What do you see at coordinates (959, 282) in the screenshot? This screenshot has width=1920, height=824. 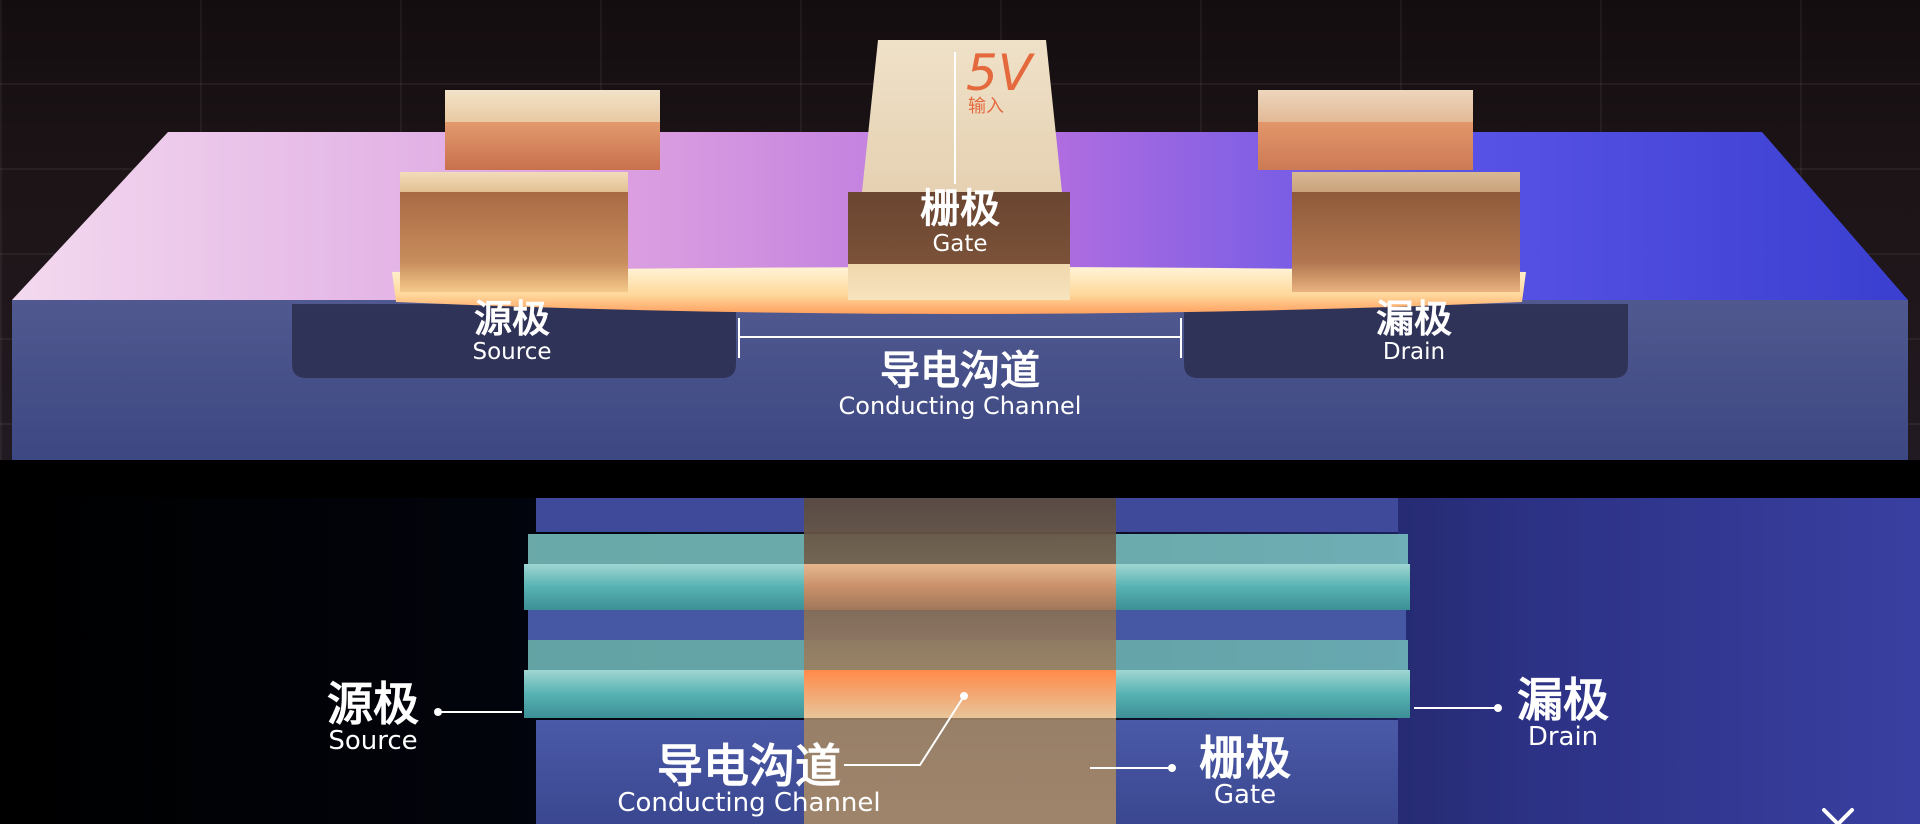 I see `gate-oxide` at bounding box center [959, 282].